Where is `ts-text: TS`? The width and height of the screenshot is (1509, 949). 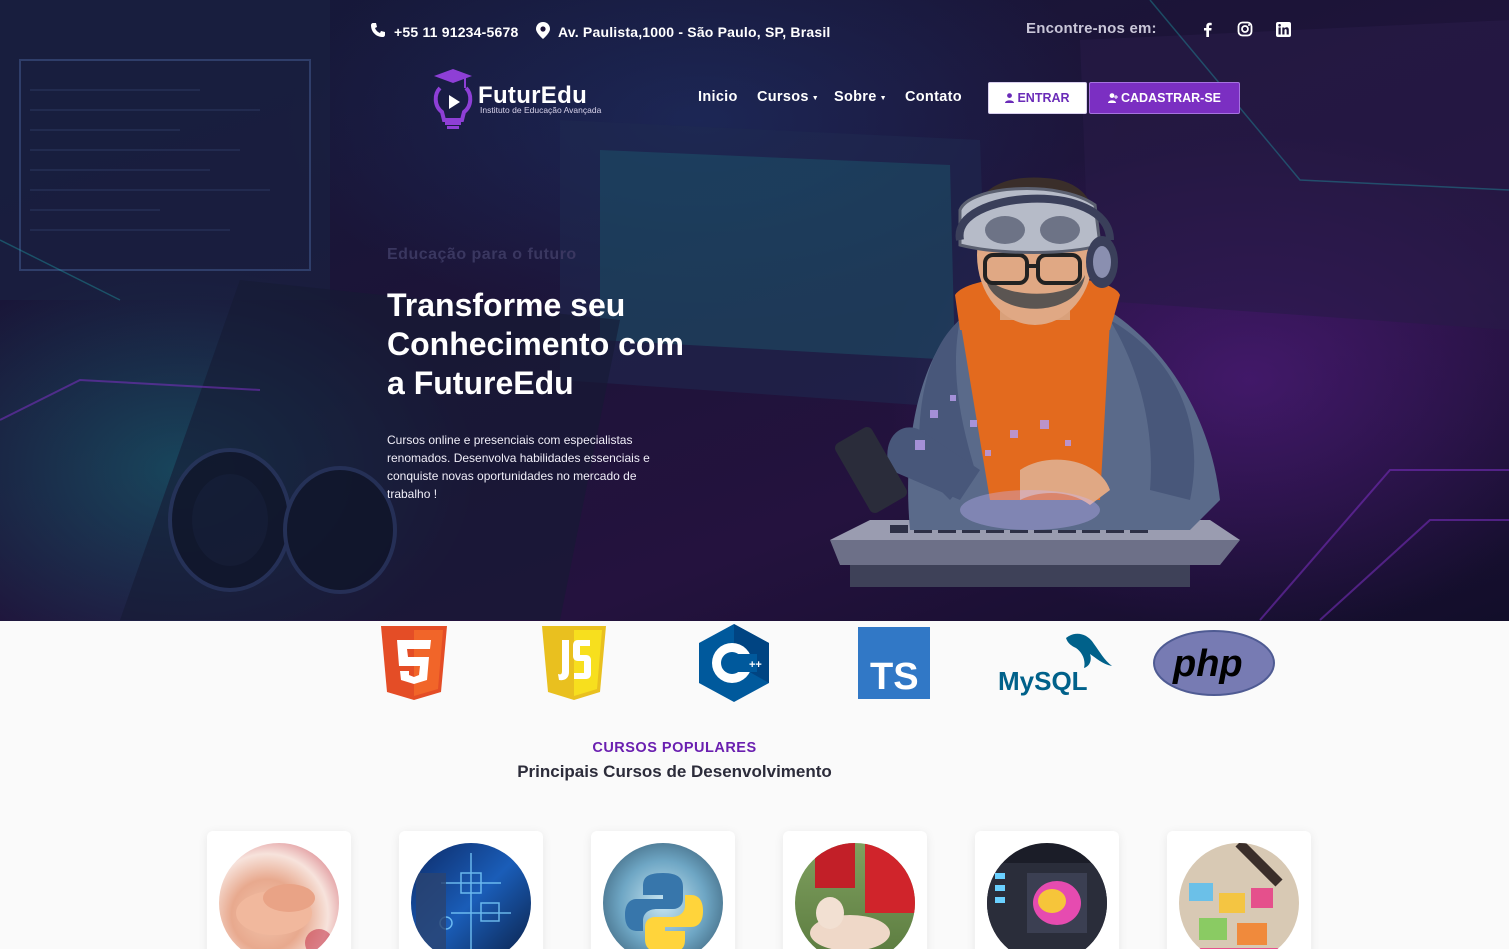 ts-text: TS is located at coordinates (894, 677).